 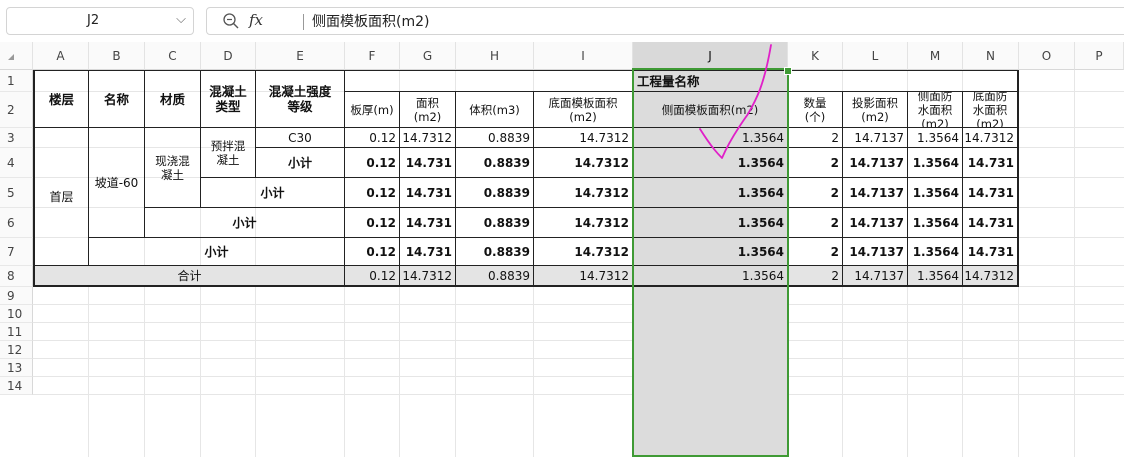 What do you see at coordinates (16, 386) in the screenshot?
I see `row-header-14: 14` at bounding box center [16, 386].